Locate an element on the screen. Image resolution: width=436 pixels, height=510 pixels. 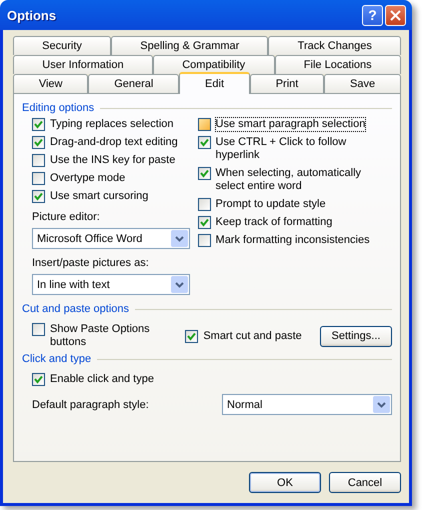
tab: Security is located at coordinates (62, 45).